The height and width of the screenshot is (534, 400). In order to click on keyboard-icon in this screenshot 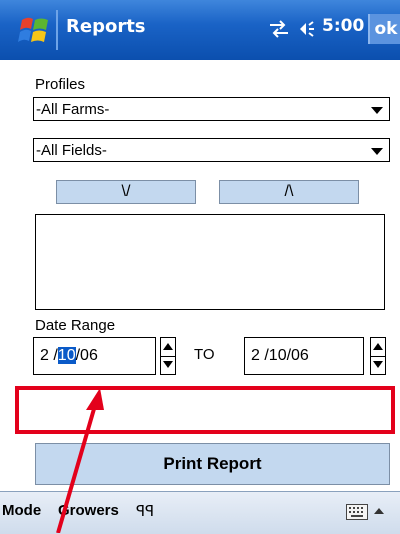, I will do `click(357, 512)`.